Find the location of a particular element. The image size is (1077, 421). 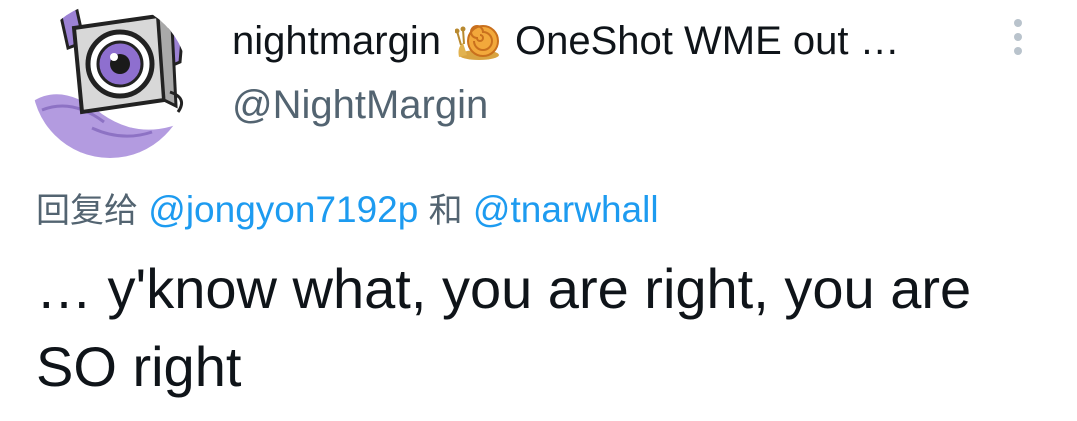

replying-to-line: 回复给 @jongyon7192p 和 @tnarwhall is located at coordinates (347, 210).